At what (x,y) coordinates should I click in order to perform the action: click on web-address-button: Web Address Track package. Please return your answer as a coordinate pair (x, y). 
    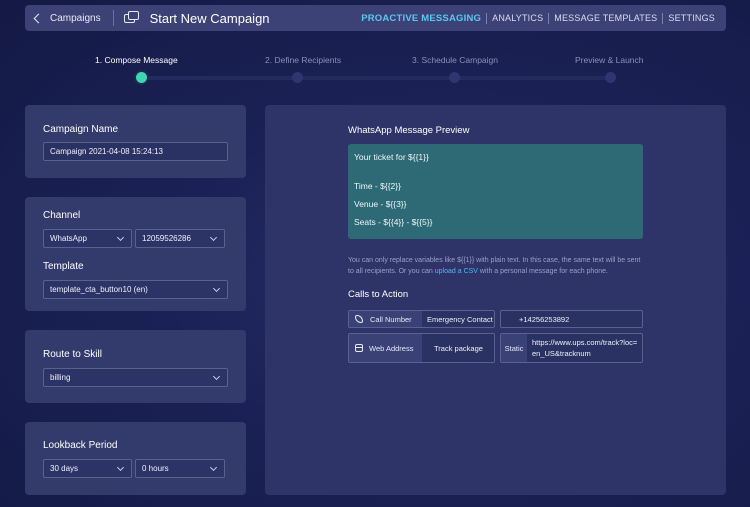
    Looking at the image, I should click on (421, 348).